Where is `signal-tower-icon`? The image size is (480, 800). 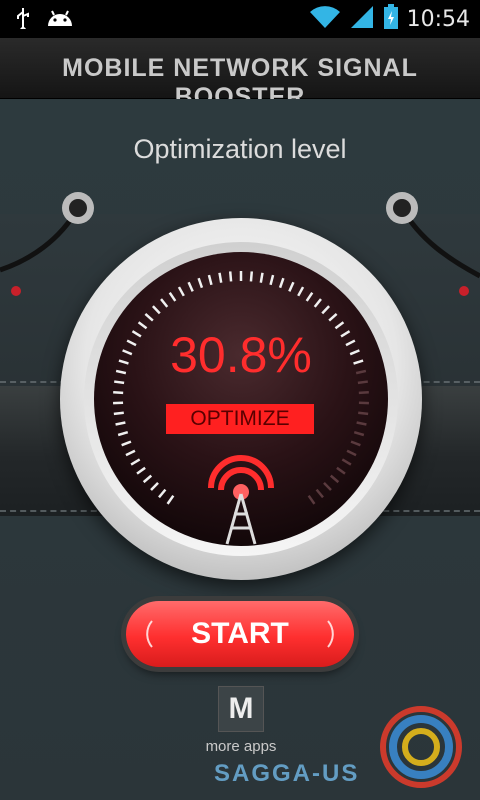
signal-tower-icon is located at coordinates (241, 500).